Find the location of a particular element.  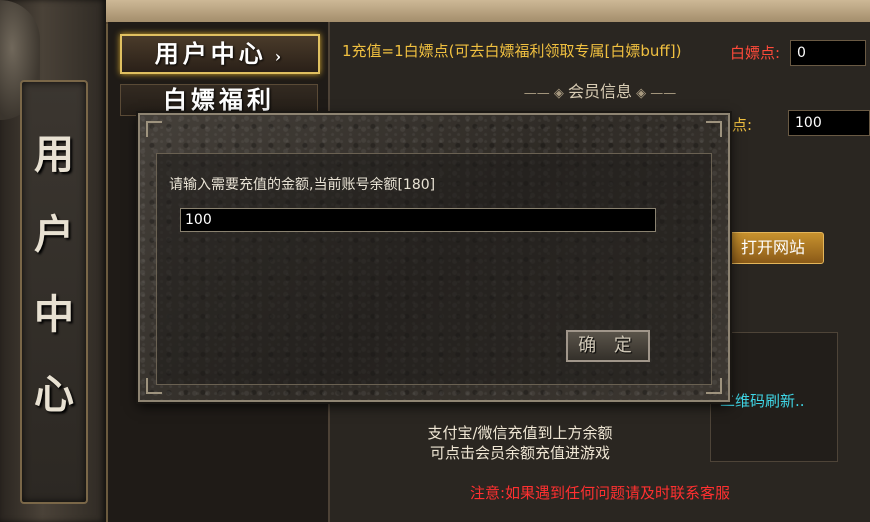

member-info-title: —— ◈ 会员信息 ◈ —— is located at coordinates (600, 89).